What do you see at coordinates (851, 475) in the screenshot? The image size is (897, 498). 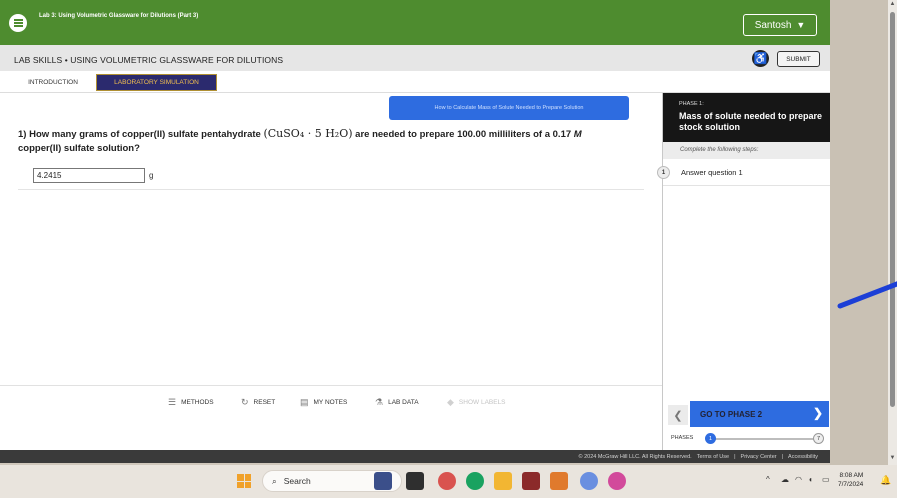 I see `clock-time: 8:08 AM` at bounding box center [851, 475].